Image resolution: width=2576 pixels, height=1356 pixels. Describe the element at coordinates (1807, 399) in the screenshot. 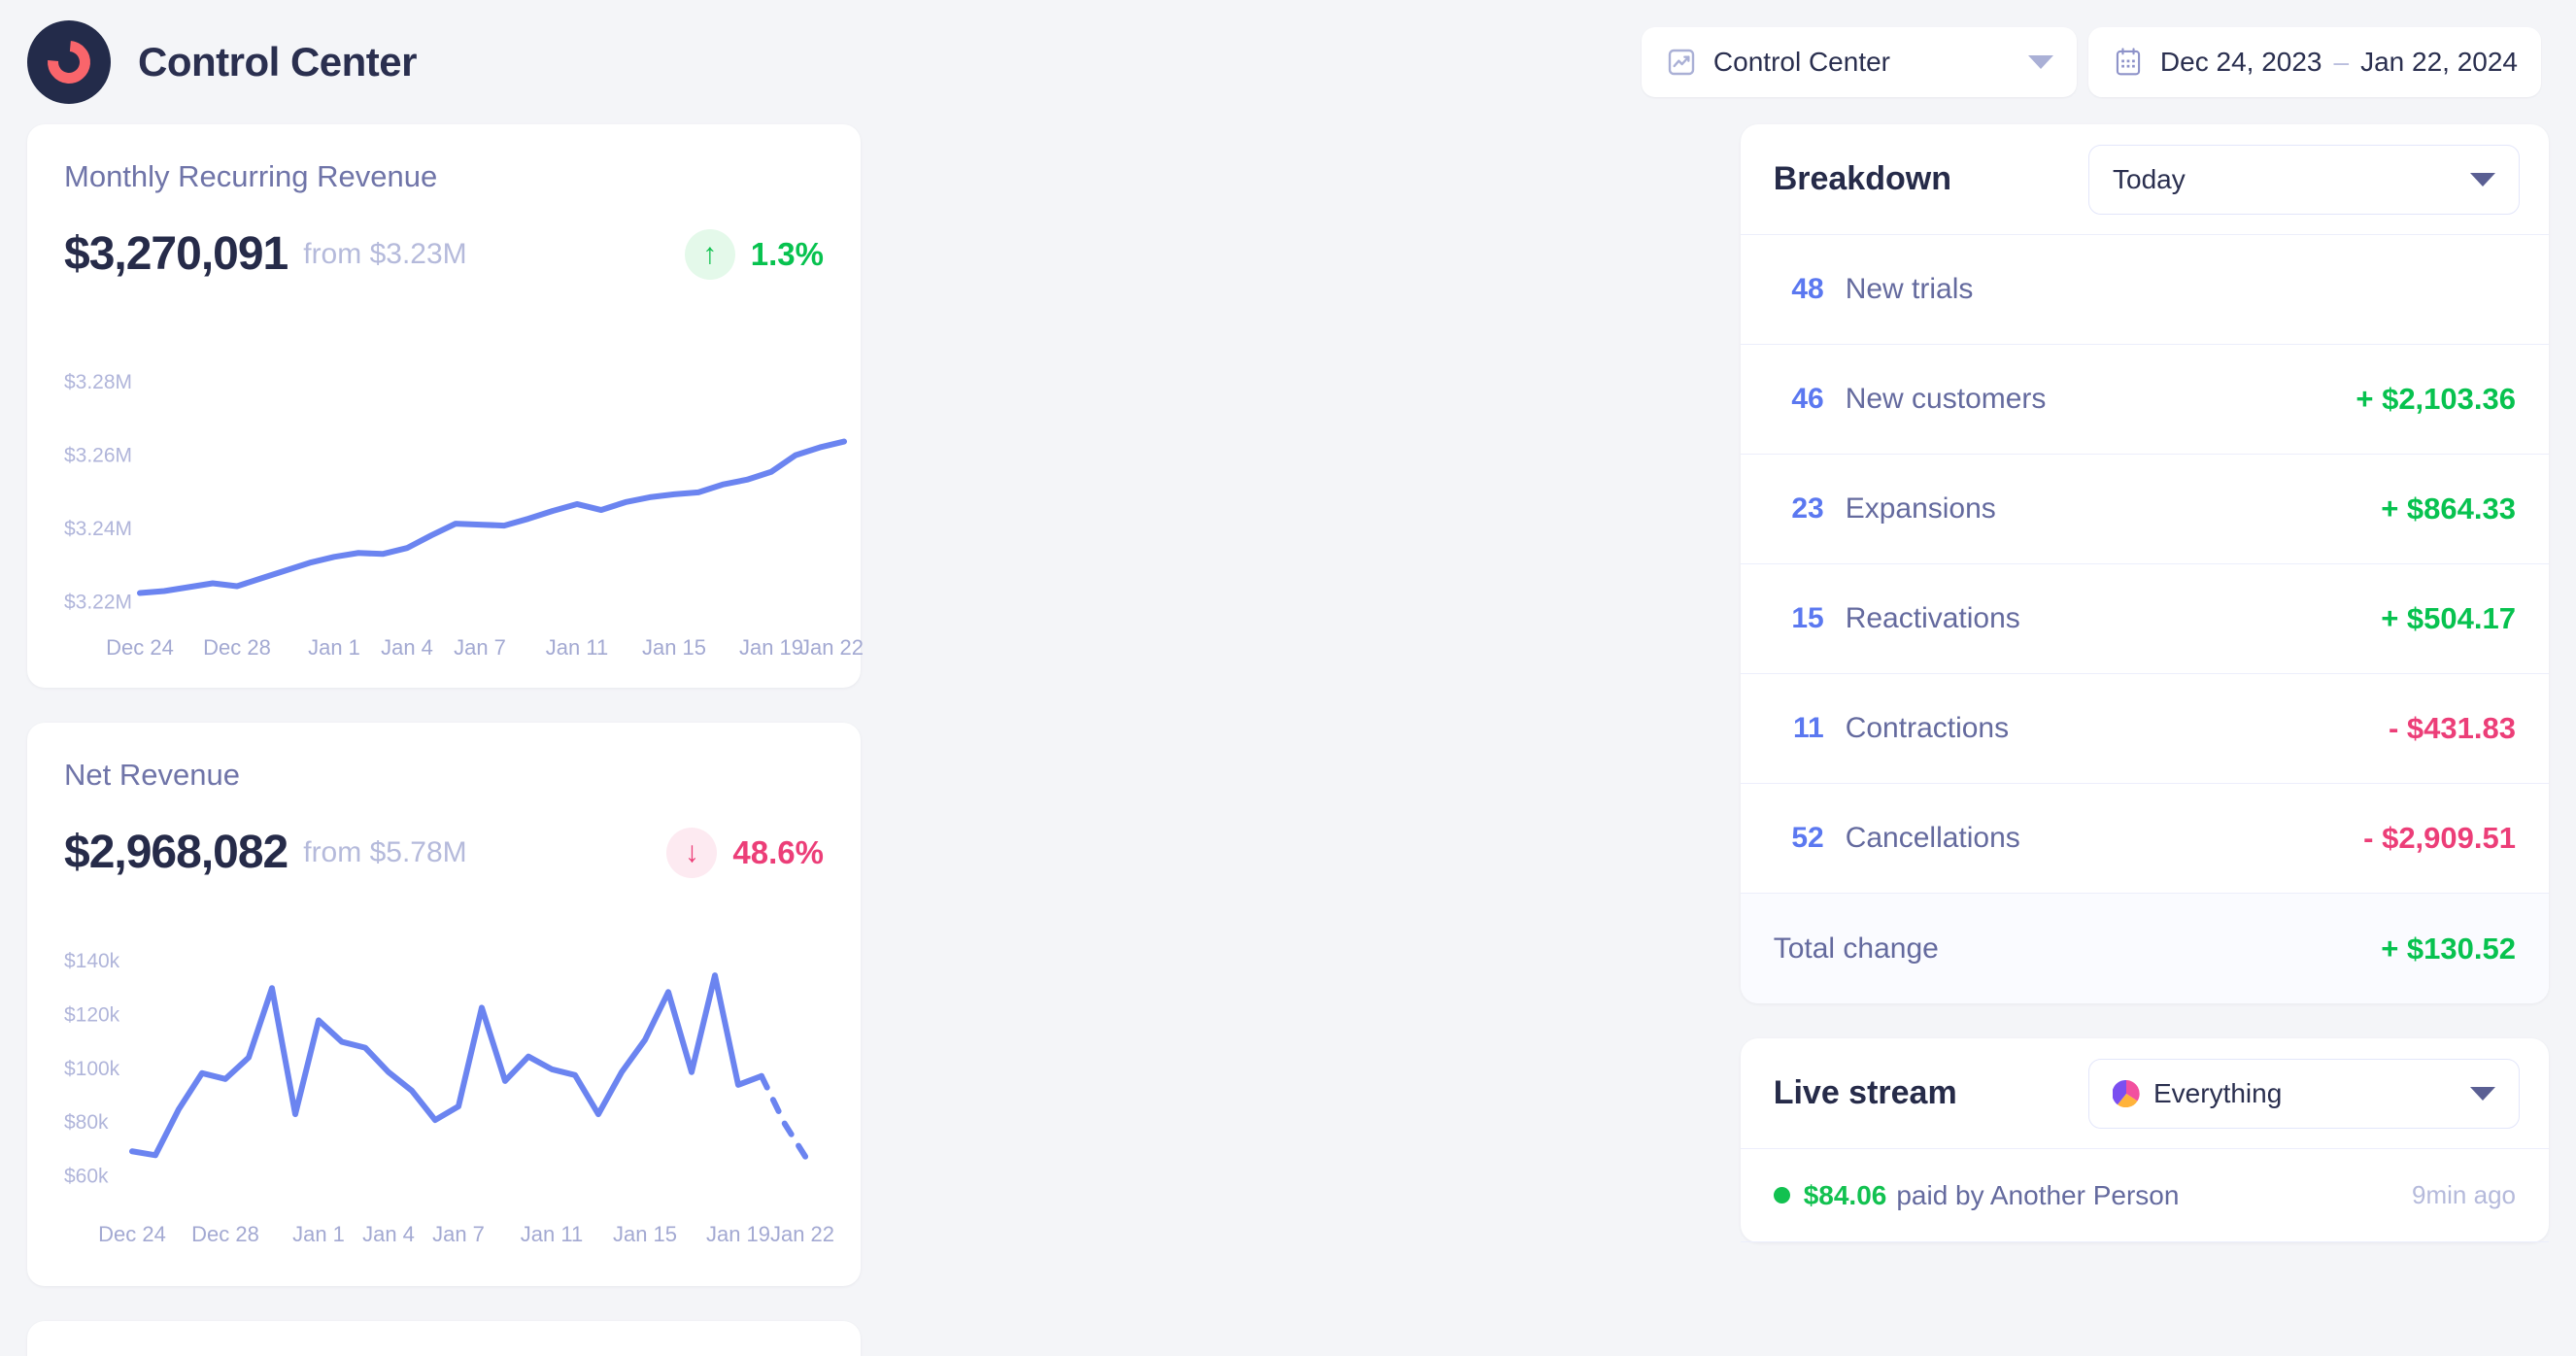

I see `breakdown-count: 46` at that location.